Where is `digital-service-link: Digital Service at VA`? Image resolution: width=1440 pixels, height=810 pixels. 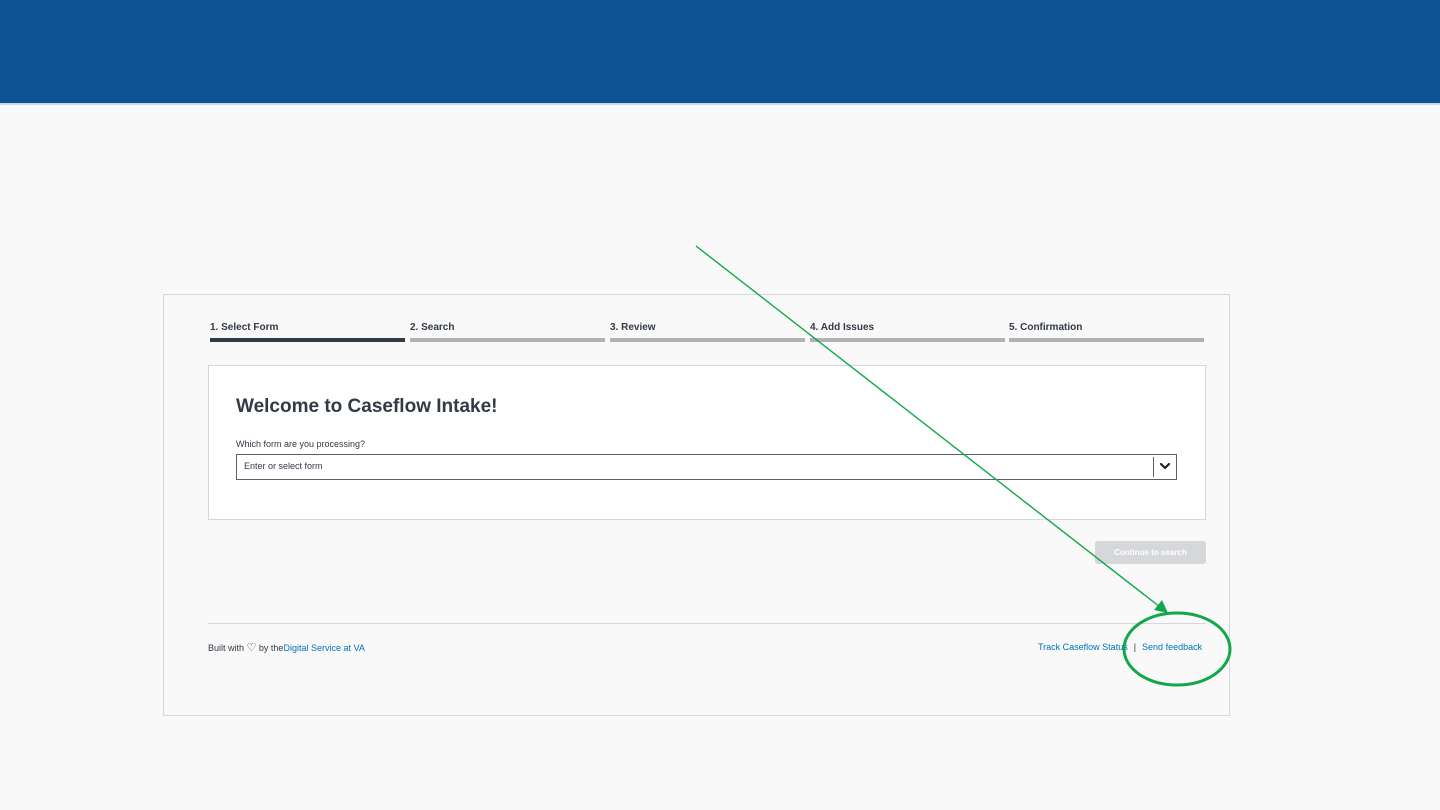 digital-service-link: Digital Service at VA is located at coordinates (323, 648).